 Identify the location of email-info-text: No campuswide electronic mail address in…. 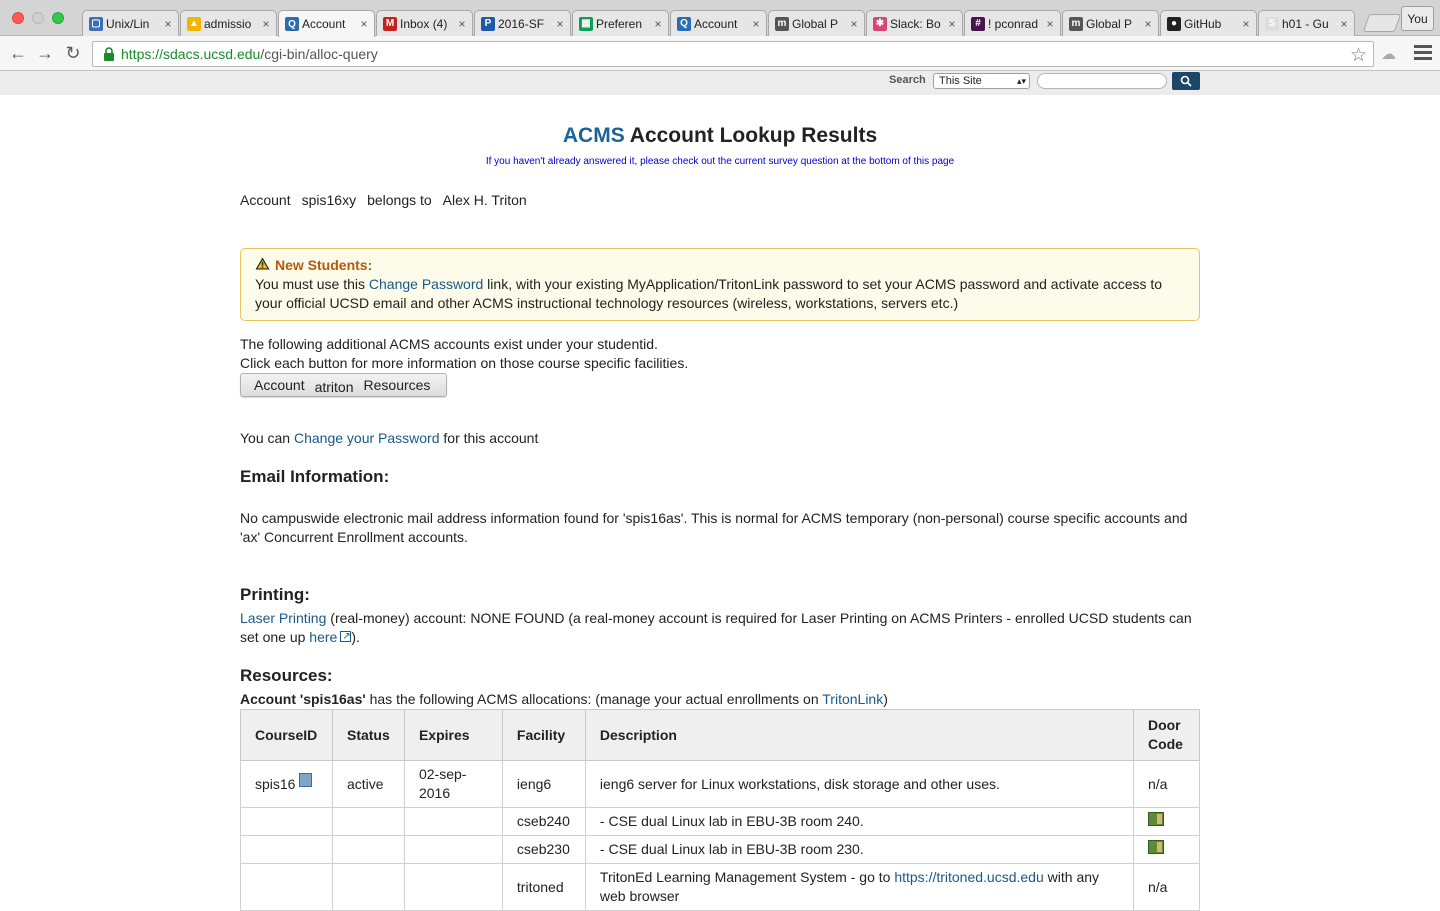
(714, 527).